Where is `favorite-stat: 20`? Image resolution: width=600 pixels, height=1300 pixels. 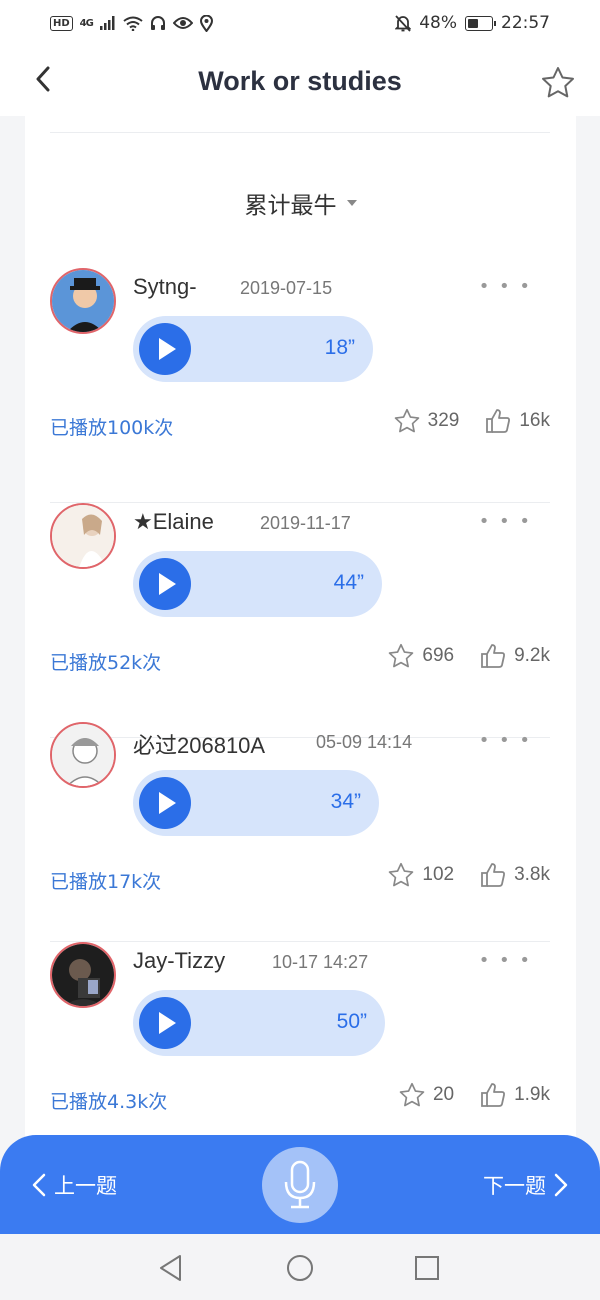 favorite-stat: 20 is located at coordinates (426, 1094).